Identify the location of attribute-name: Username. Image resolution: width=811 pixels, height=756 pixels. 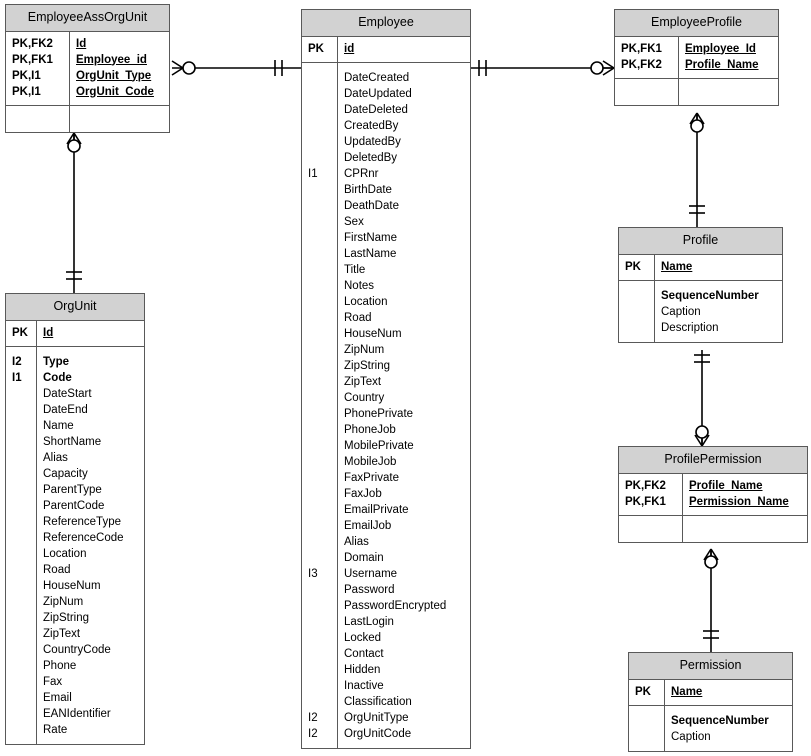
(371, 573).